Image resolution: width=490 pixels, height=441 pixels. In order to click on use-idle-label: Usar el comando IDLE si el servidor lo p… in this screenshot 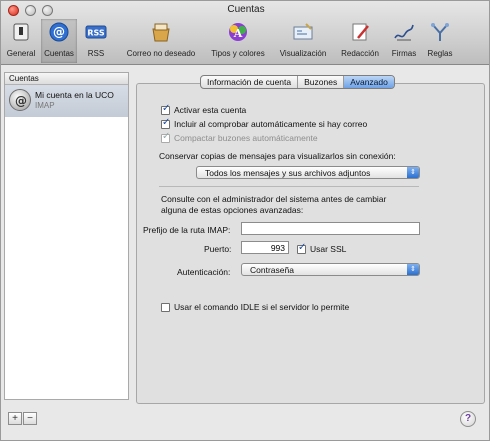, I will do `click(262, 307)`.